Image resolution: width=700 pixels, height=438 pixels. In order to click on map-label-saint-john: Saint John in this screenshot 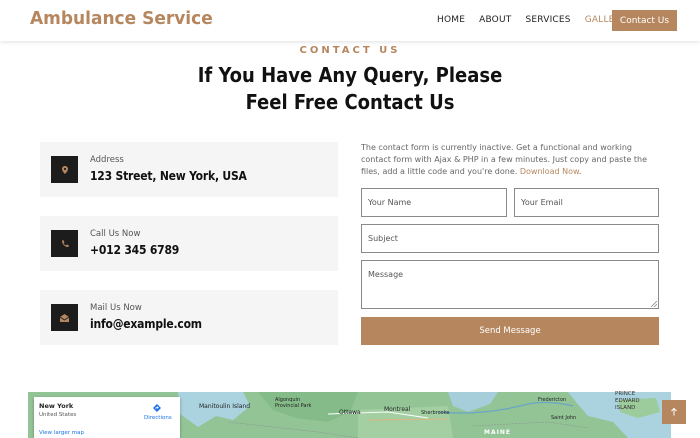, I will do `click(564, 418)`.